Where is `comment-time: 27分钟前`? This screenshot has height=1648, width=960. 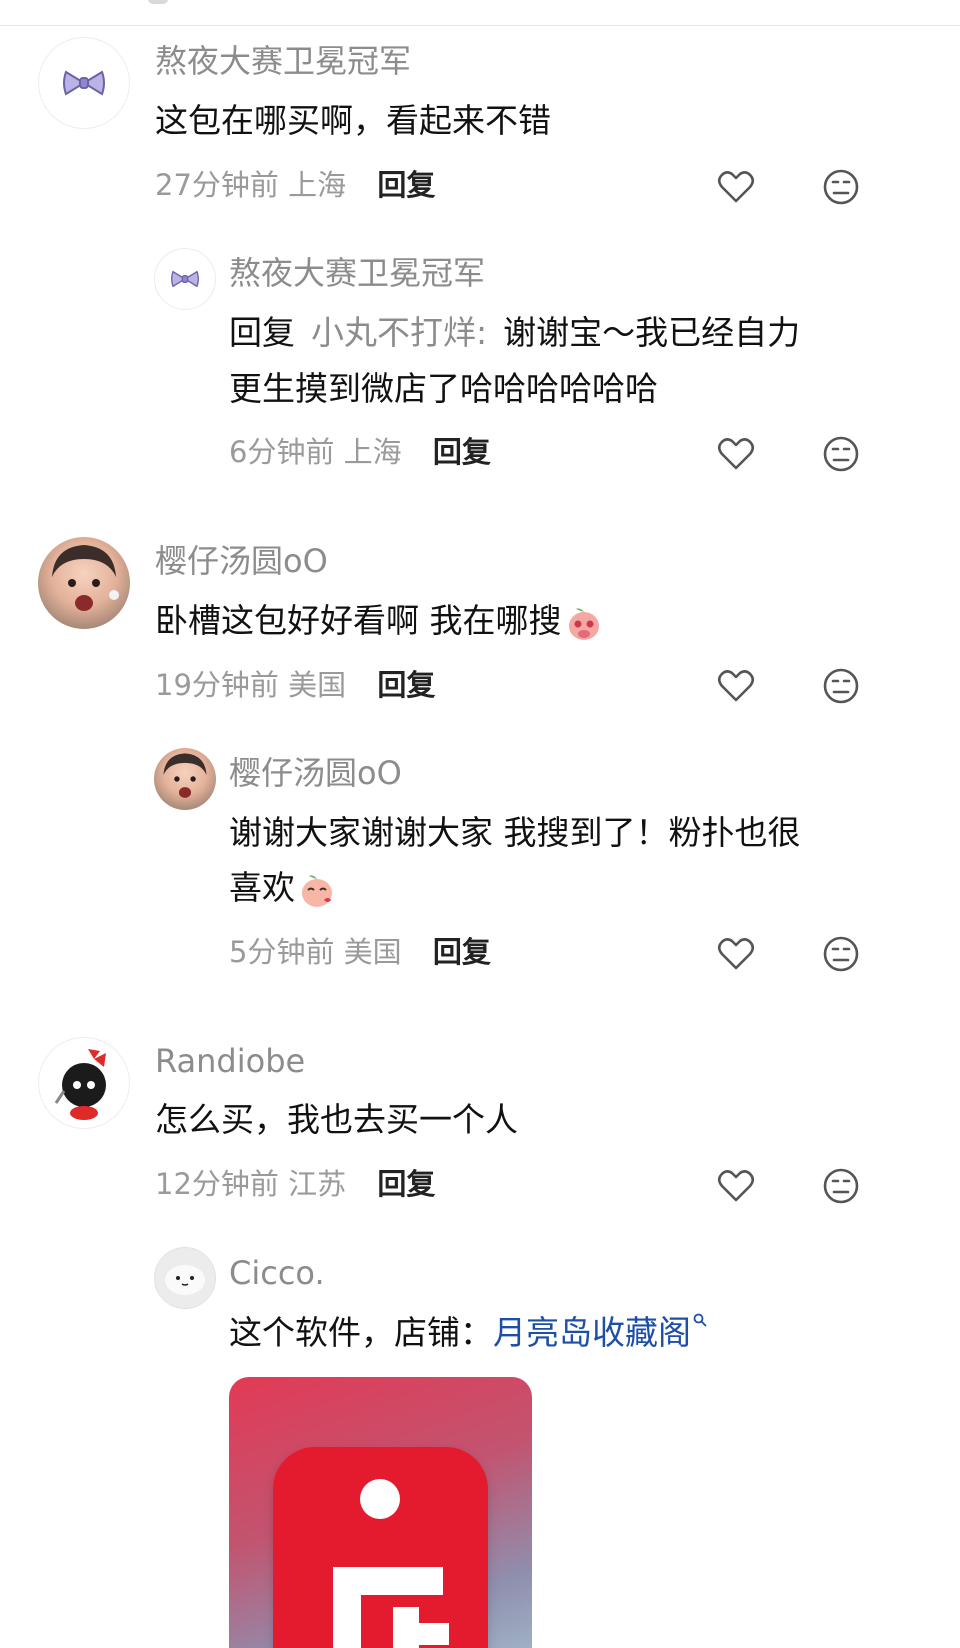 comment-time: 27分钟前 is located at coordinates (217, 185).